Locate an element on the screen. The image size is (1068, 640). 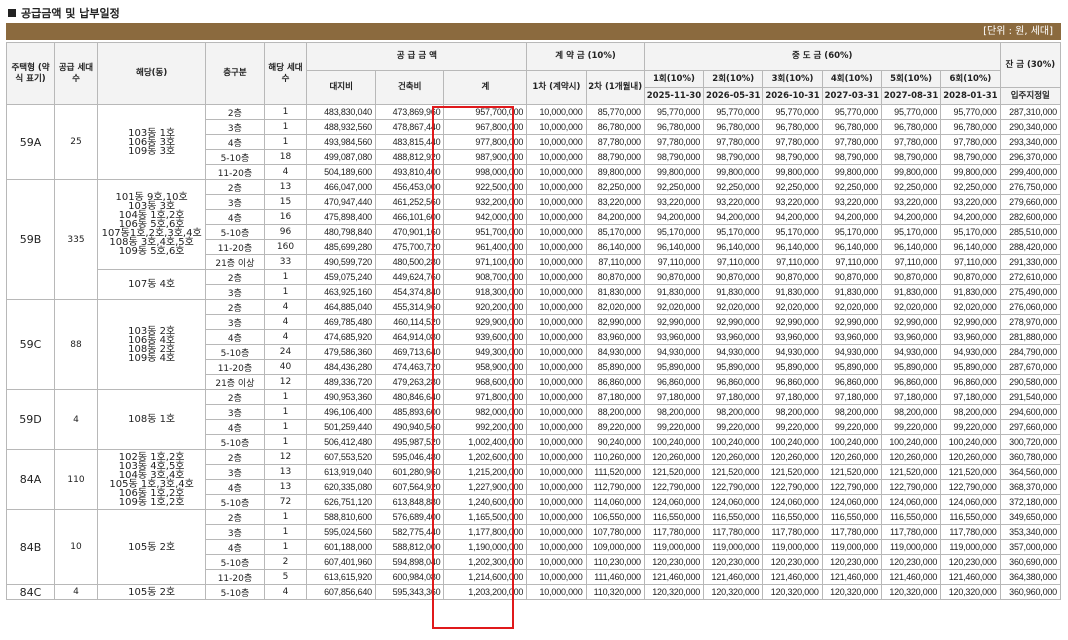
land-price-cell: 479,586,360 is located at coordinates (341, 352).